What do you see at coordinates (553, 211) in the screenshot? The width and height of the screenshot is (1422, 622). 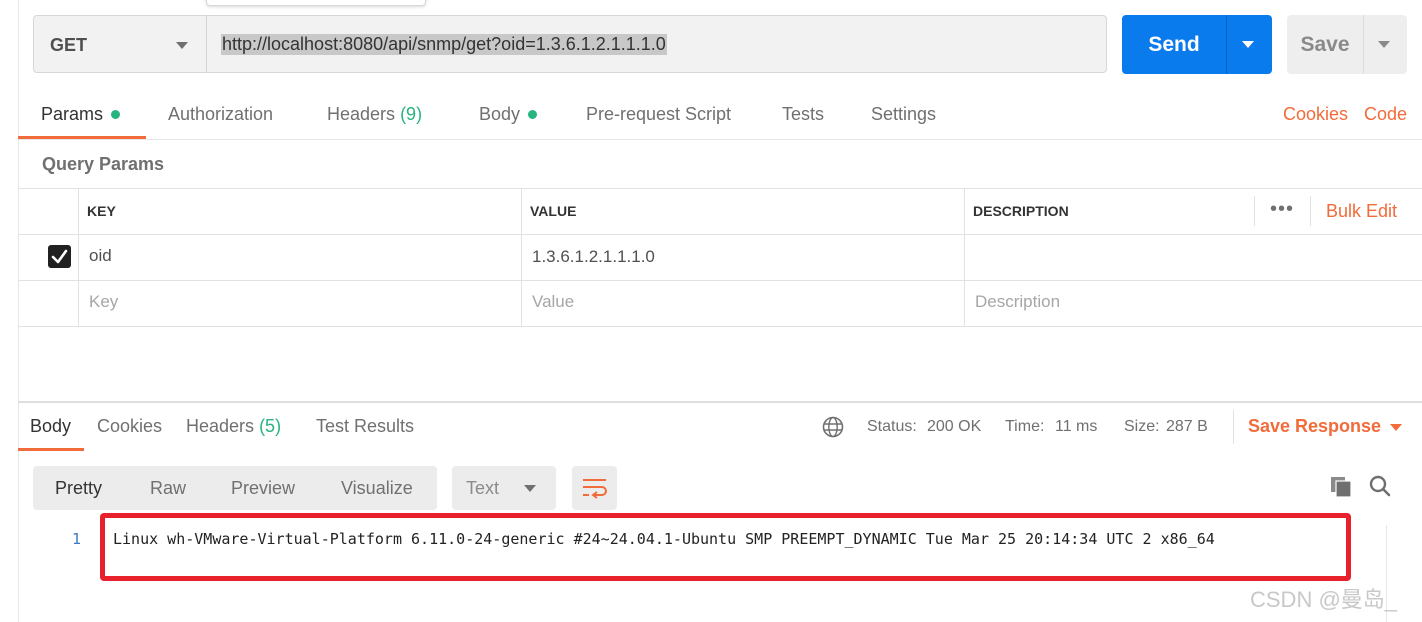 I see `header-value: VALUE` at bounding box center [553, 211].